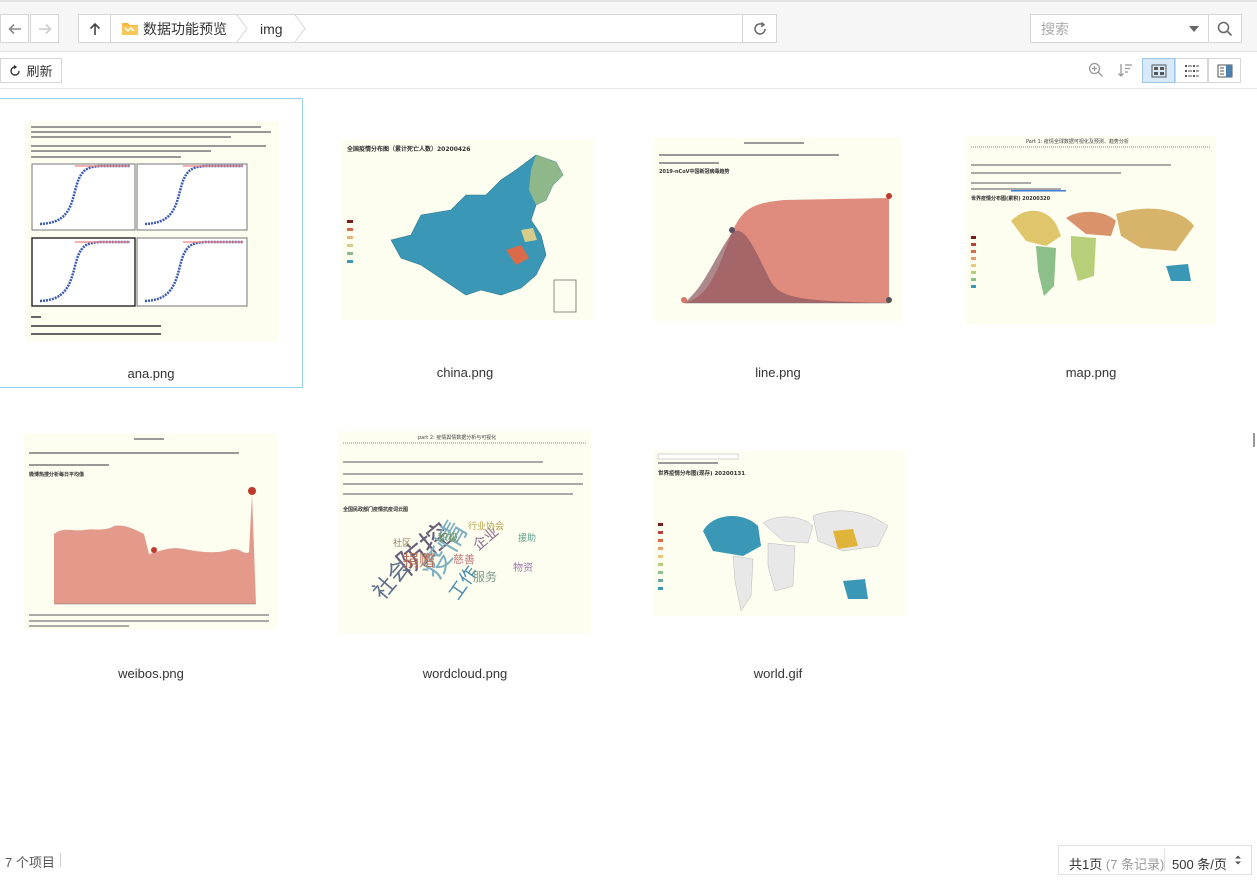 The width and height of the screenshot is (1257, 882). I want to click on preview-pane-icon, so click(1224, 70).